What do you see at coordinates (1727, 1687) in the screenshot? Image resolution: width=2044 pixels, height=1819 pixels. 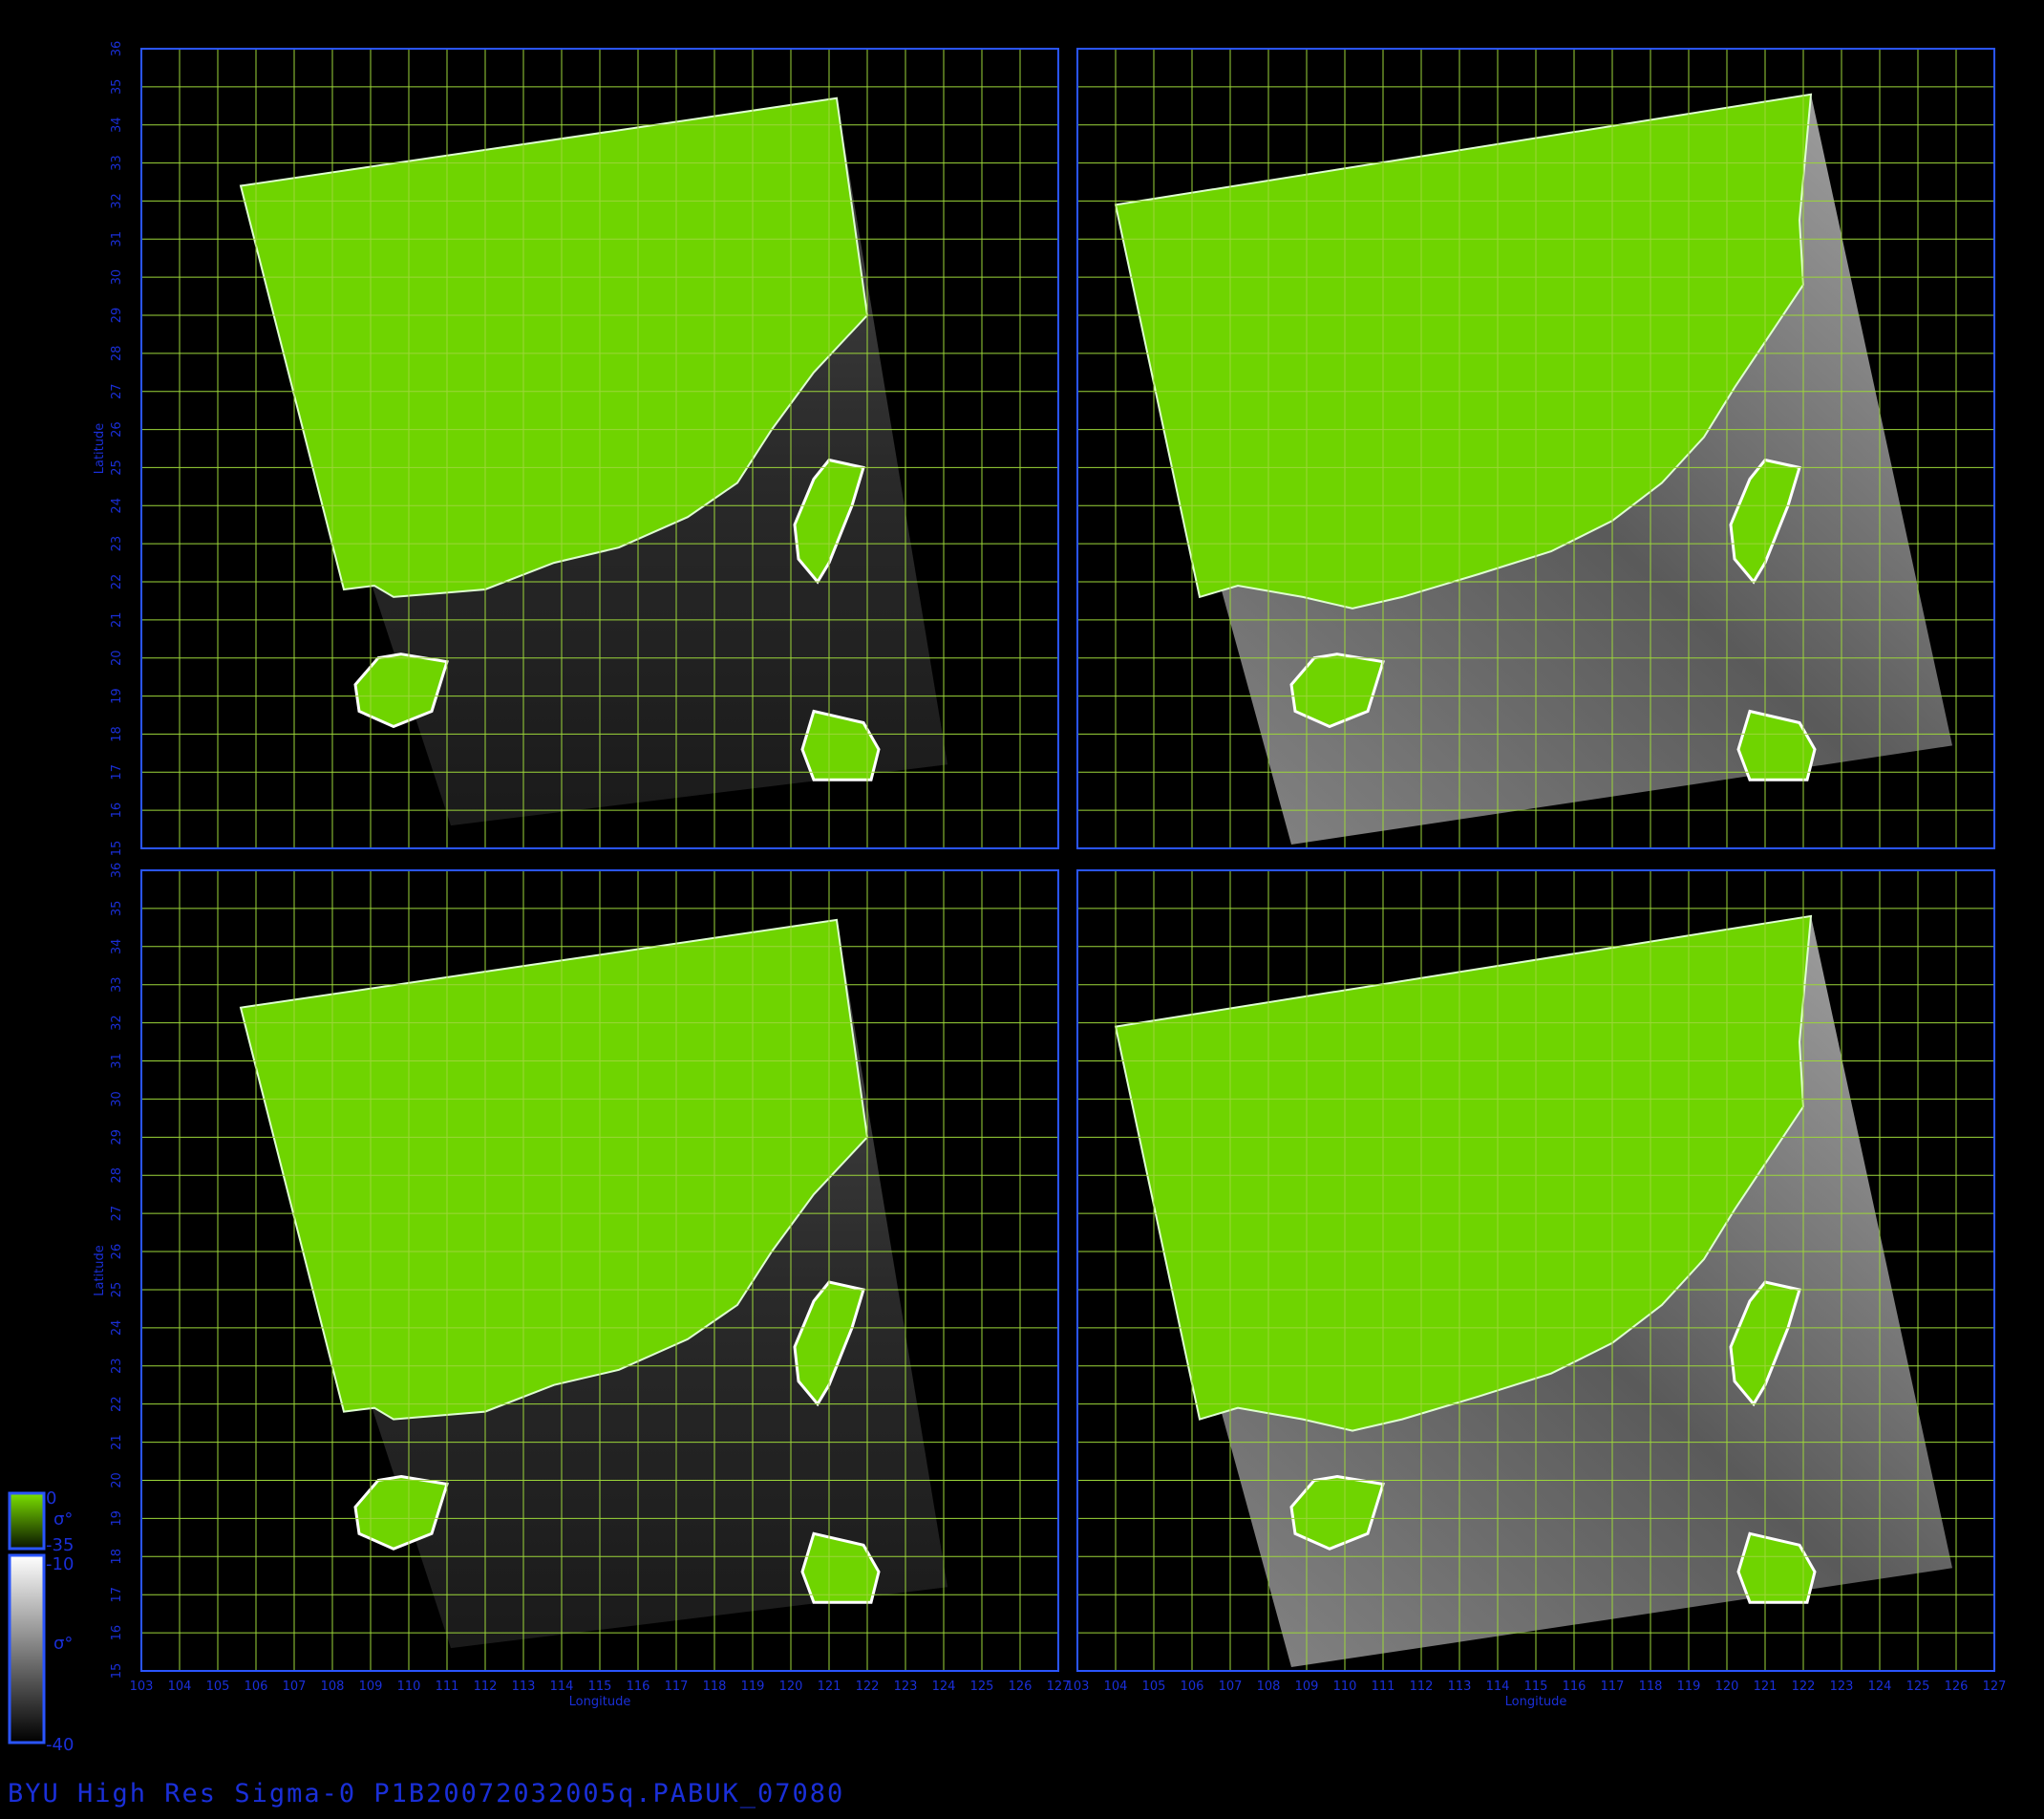 I see `lon-tick-label: 120` at bounding box center [1727, 1687].